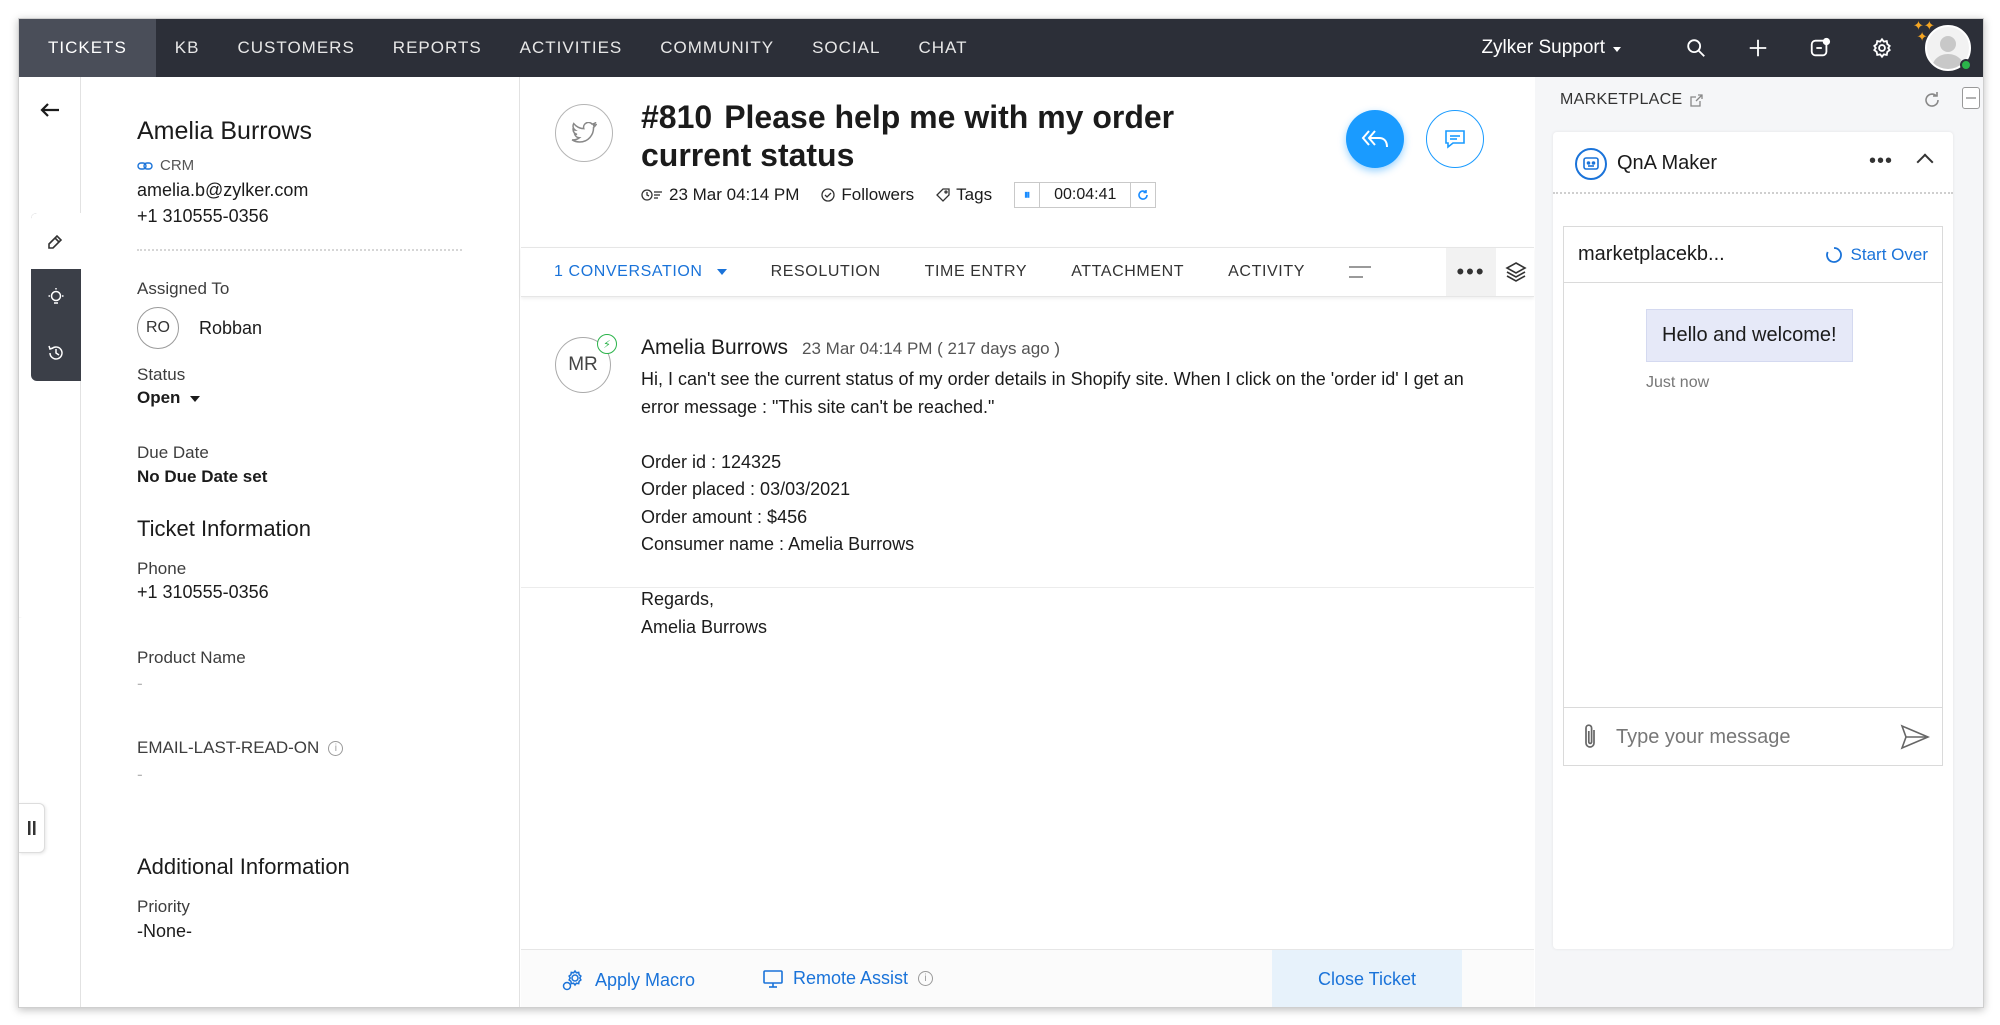 The image size is (2000, 1025). Describe the element at coordinates (224, 528) in the screenshot. I see `ticket-info-heading: Ticket Information` at that location.